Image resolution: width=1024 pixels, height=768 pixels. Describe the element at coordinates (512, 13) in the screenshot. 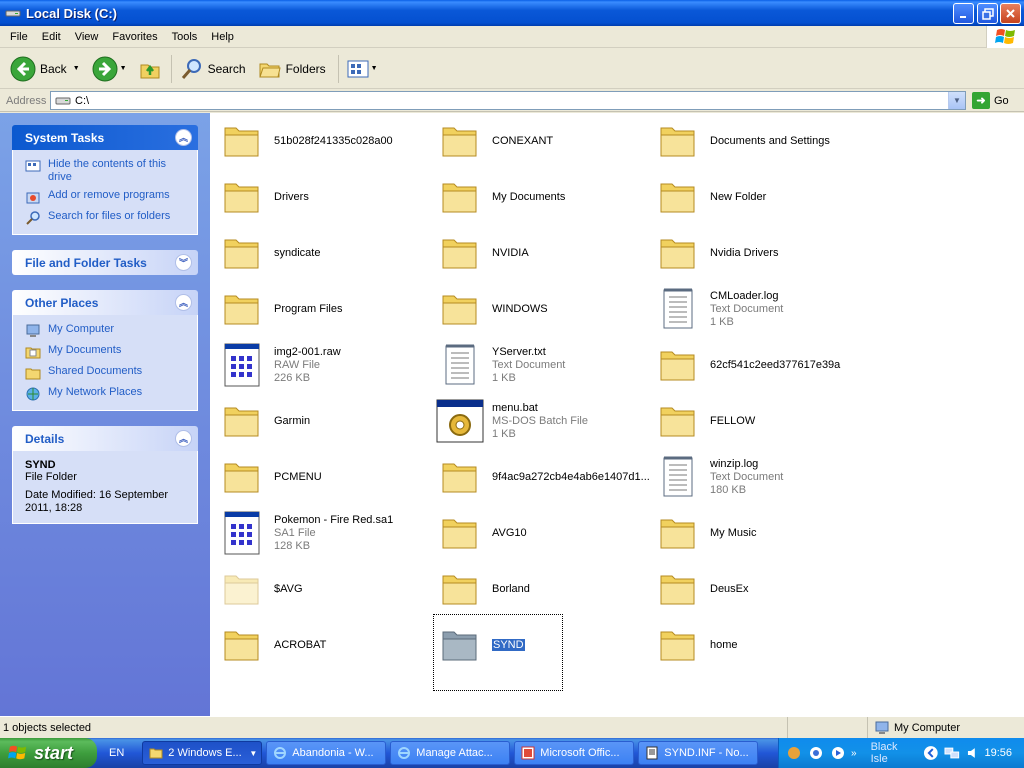

I see `title-bar: Local Disk (C:)` at that location.